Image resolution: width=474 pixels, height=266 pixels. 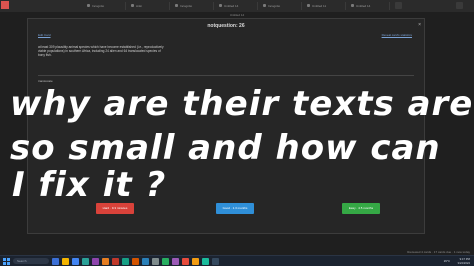 I want to click on window-title: Untitled 14, so click(x=237, y=15).